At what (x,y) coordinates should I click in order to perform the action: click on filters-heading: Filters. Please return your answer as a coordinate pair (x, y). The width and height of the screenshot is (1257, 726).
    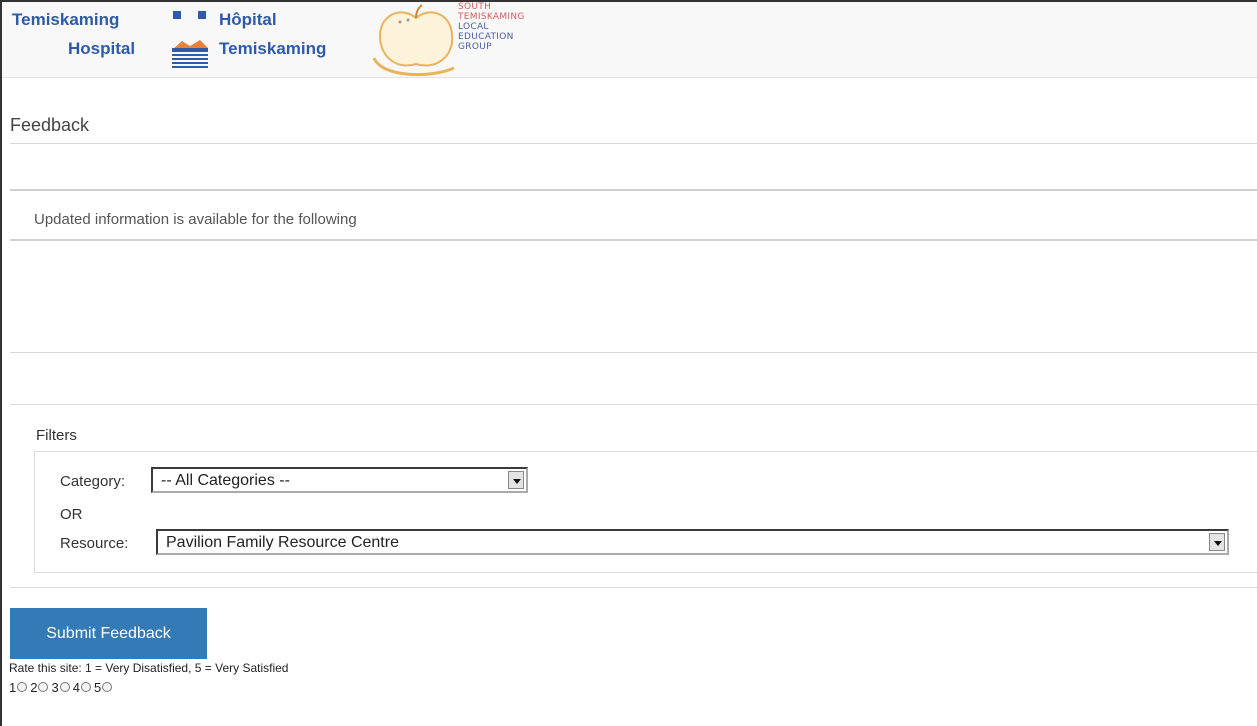
    Looking at the image, I should click on (56, 435).